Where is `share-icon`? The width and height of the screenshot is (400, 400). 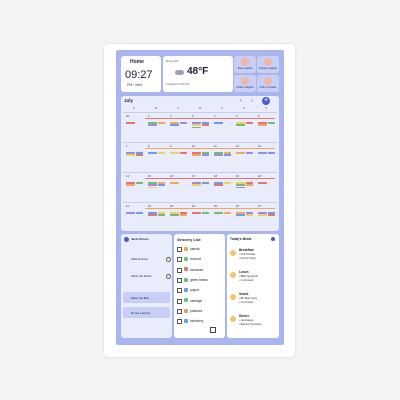
share-icon is located at coordinates (213, 330).